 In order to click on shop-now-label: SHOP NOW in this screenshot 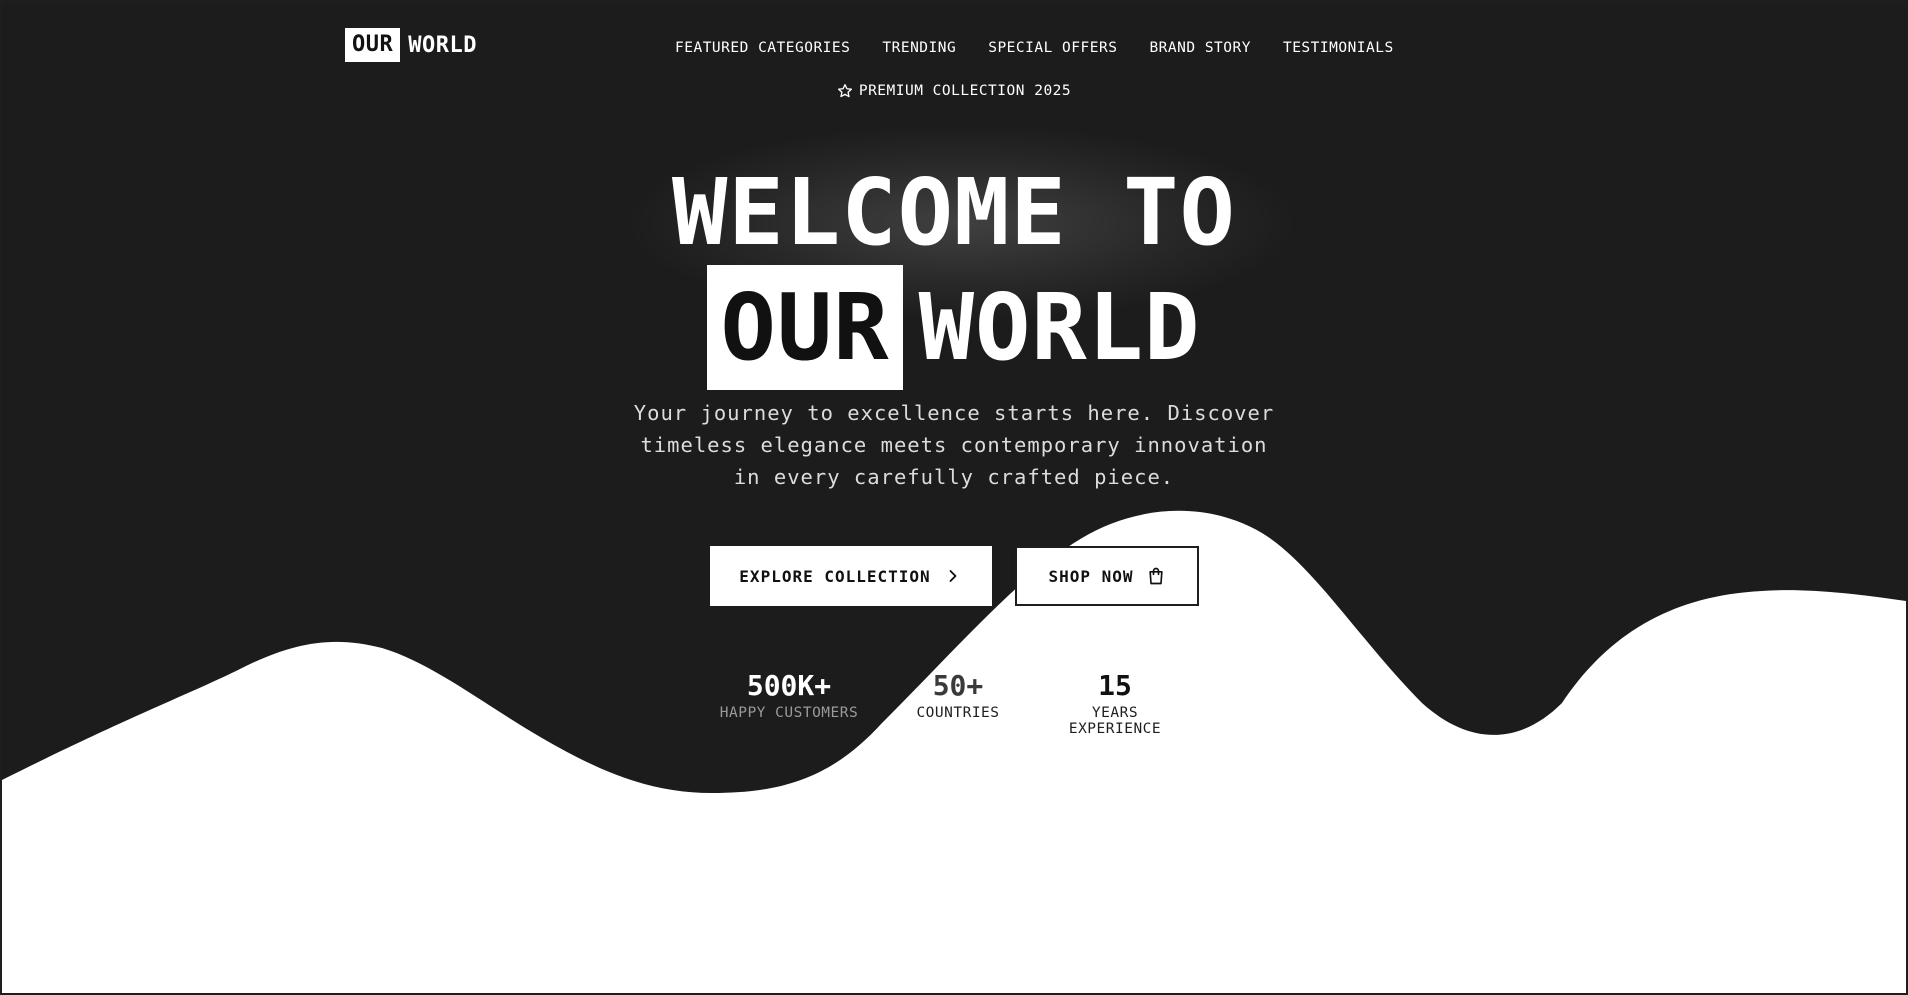, I will do `click(1091, 576)`.